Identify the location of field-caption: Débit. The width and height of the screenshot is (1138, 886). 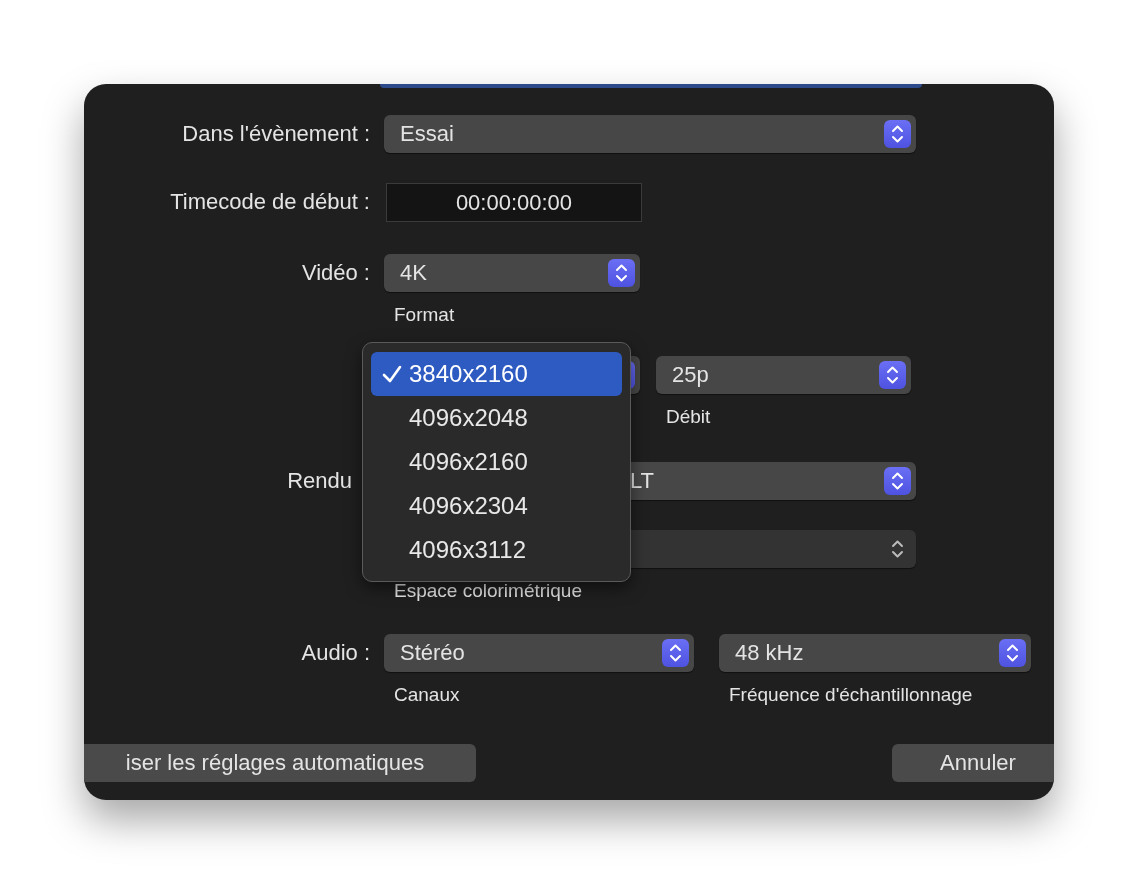
(689, 417).